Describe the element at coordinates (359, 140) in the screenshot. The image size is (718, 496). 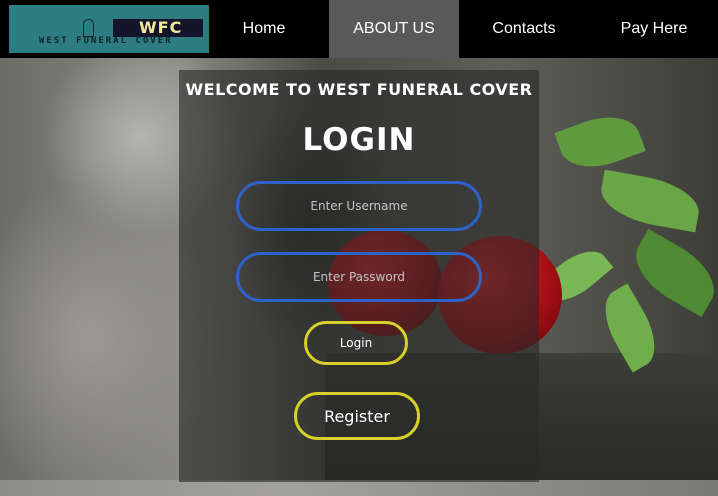
I see `login-title: LOGIN` at that location.